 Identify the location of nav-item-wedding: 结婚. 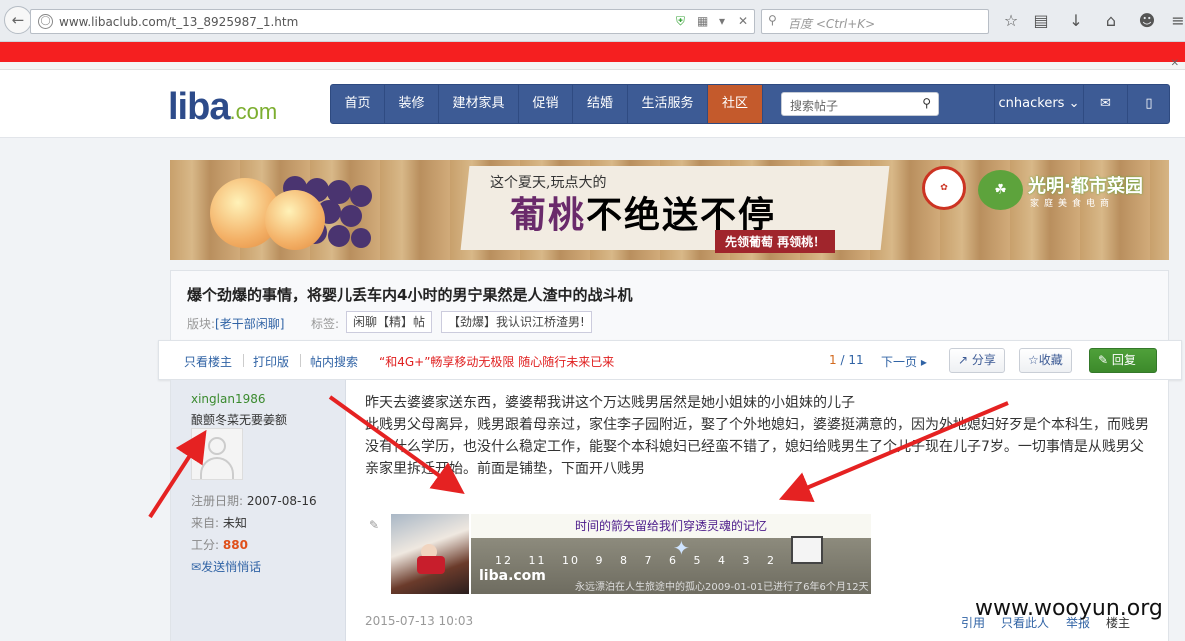
(600, 104).